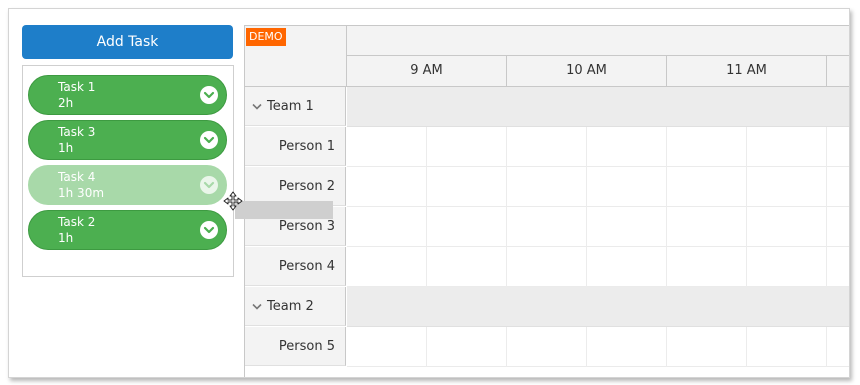 Image resolution: width=860 pixels, height=385 pixels. Describe the element at coordinates (77, 222) in the screenshot. I see `task-name: Task 2` at that location.